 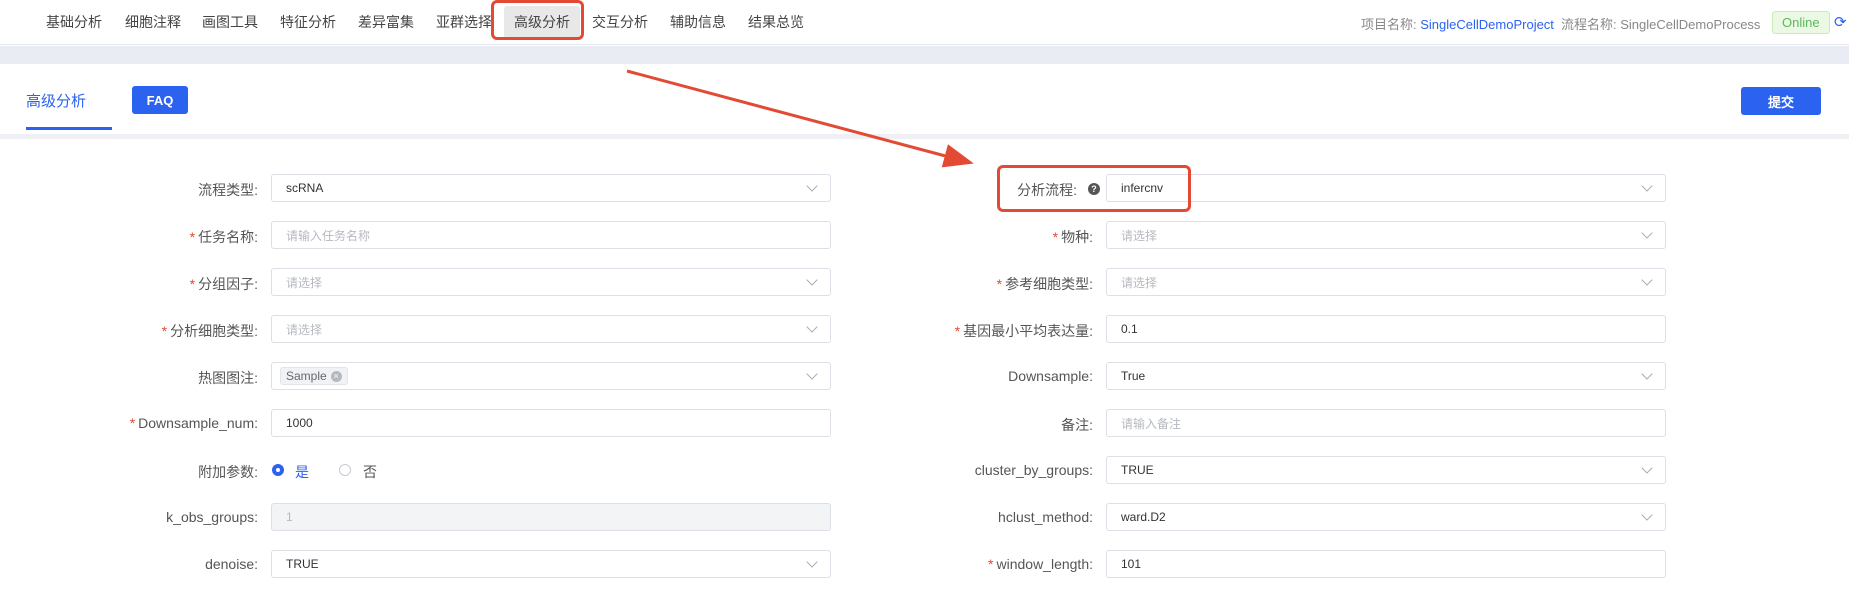 What do you see at coordinates (1386, 235) in the screenshot?
I see `species-select: 请选择` at bounding box center [1386, 235].